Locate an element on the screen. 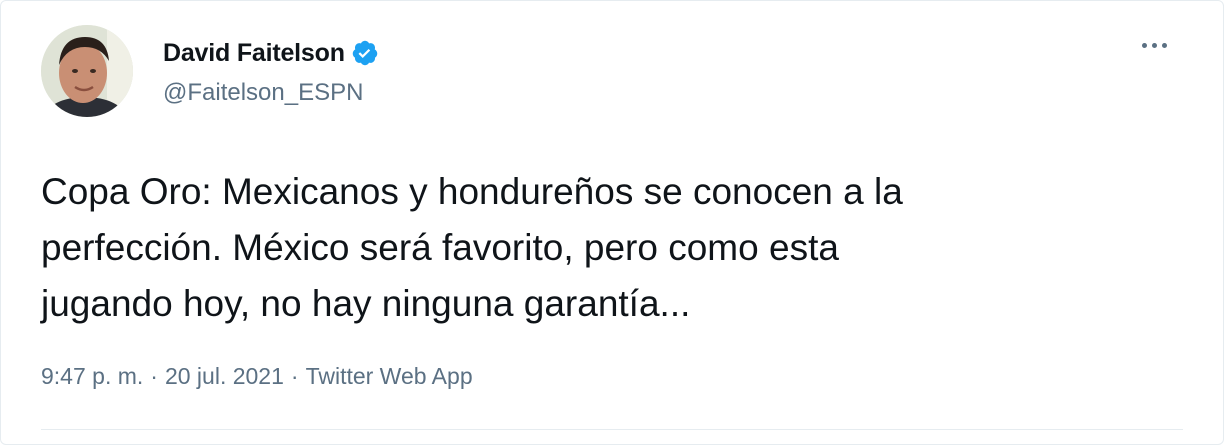 The width and height of the screenshot is (1224, 445). author-display-name: David Faitelson is located at coordinates (254, 53).